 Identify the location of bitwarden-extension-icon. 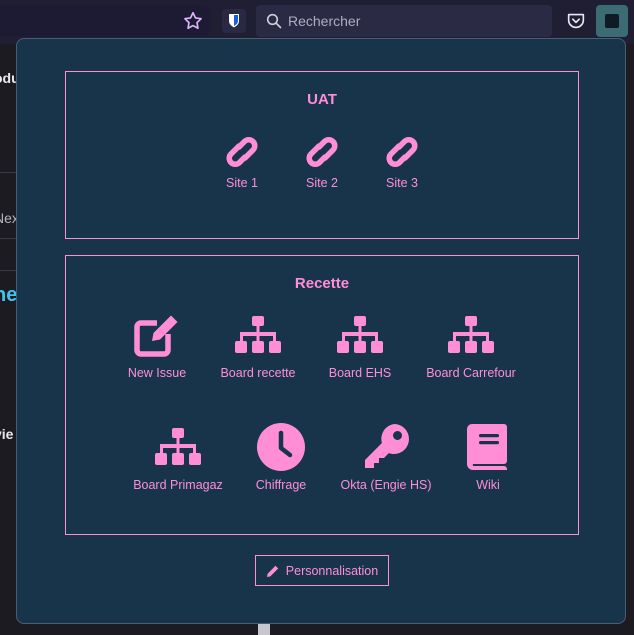
(234, 21).